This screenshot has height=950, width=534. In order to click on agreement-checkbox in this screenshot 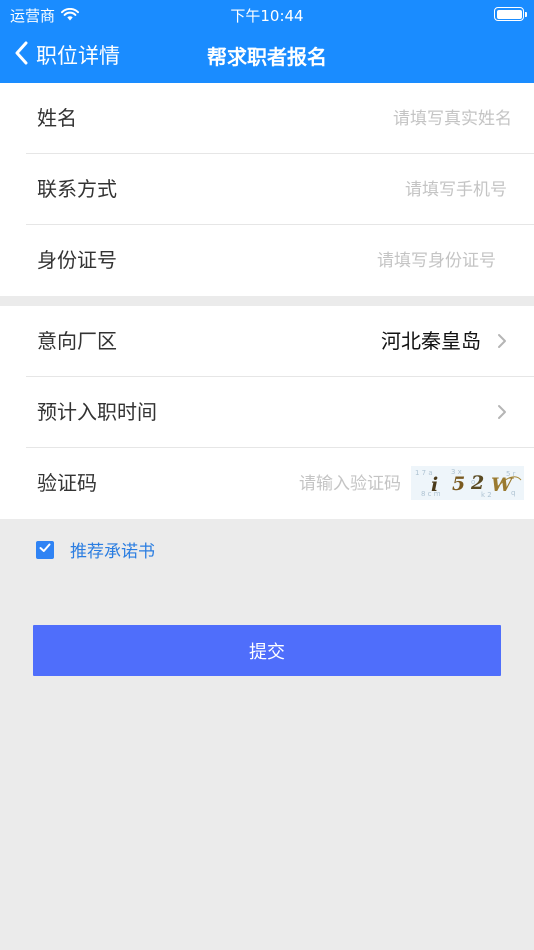, I will do `click(45, 549)`.